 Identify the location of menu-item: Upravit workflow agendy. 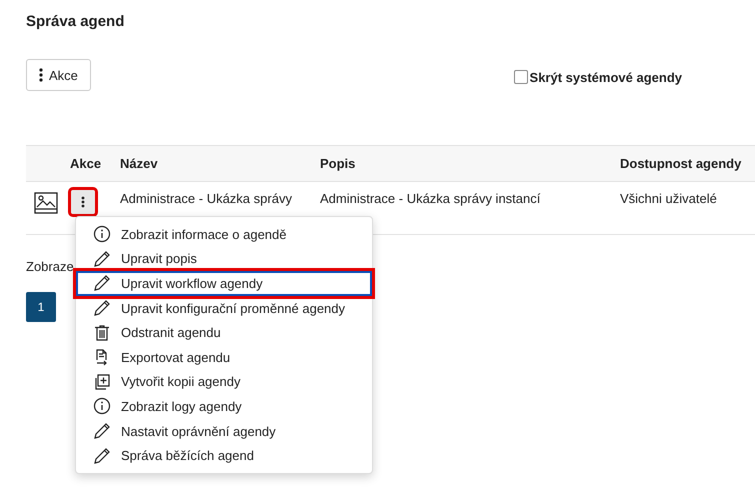
(224, 283).